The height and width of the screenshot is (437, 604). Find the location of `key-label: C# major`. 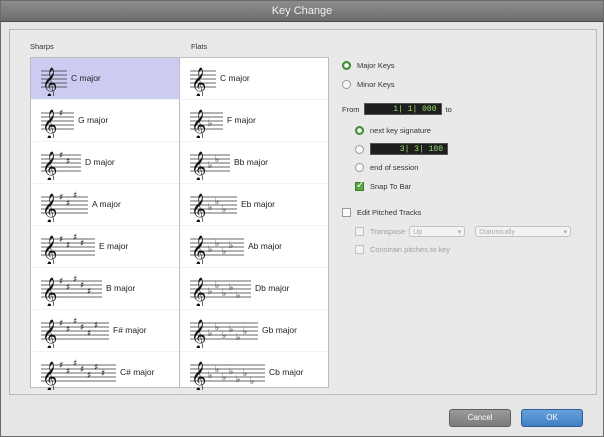

key-label: C# major is located at coordinates (137, 372).